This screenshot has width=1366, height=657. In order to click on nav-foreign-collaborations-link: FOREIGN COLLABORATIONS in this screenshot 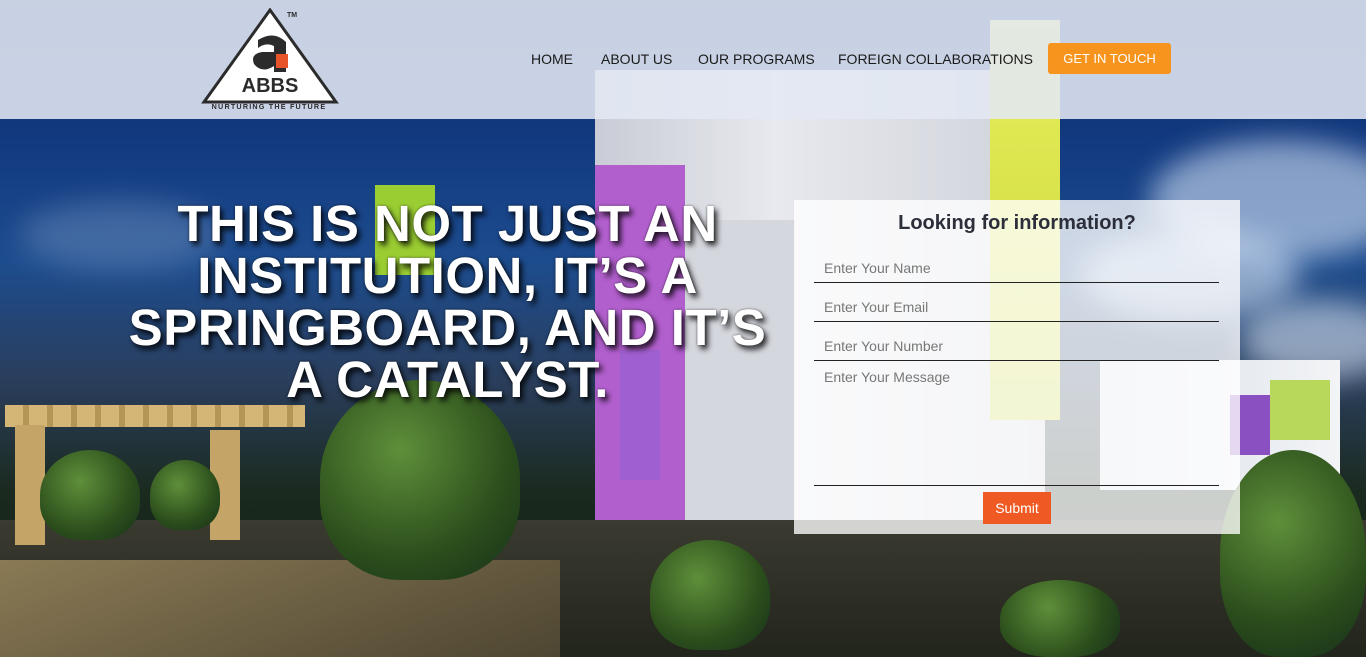, I will do `click(935, 59)`.